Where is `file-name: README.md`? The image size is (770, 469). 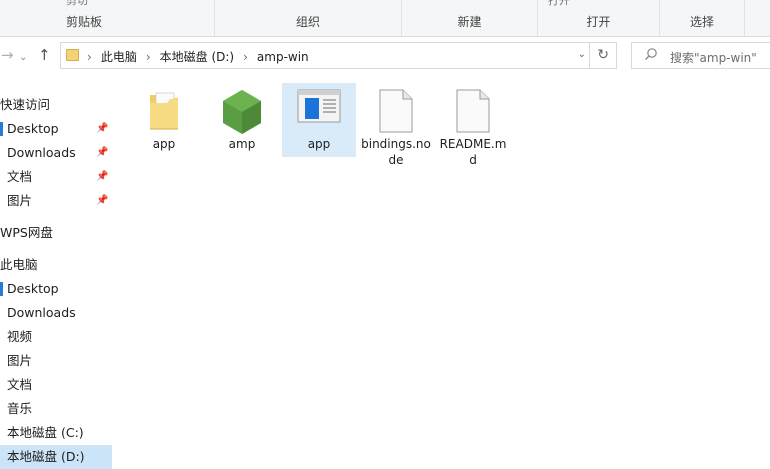 file-name: README.md is located at coordinates (473, 152).